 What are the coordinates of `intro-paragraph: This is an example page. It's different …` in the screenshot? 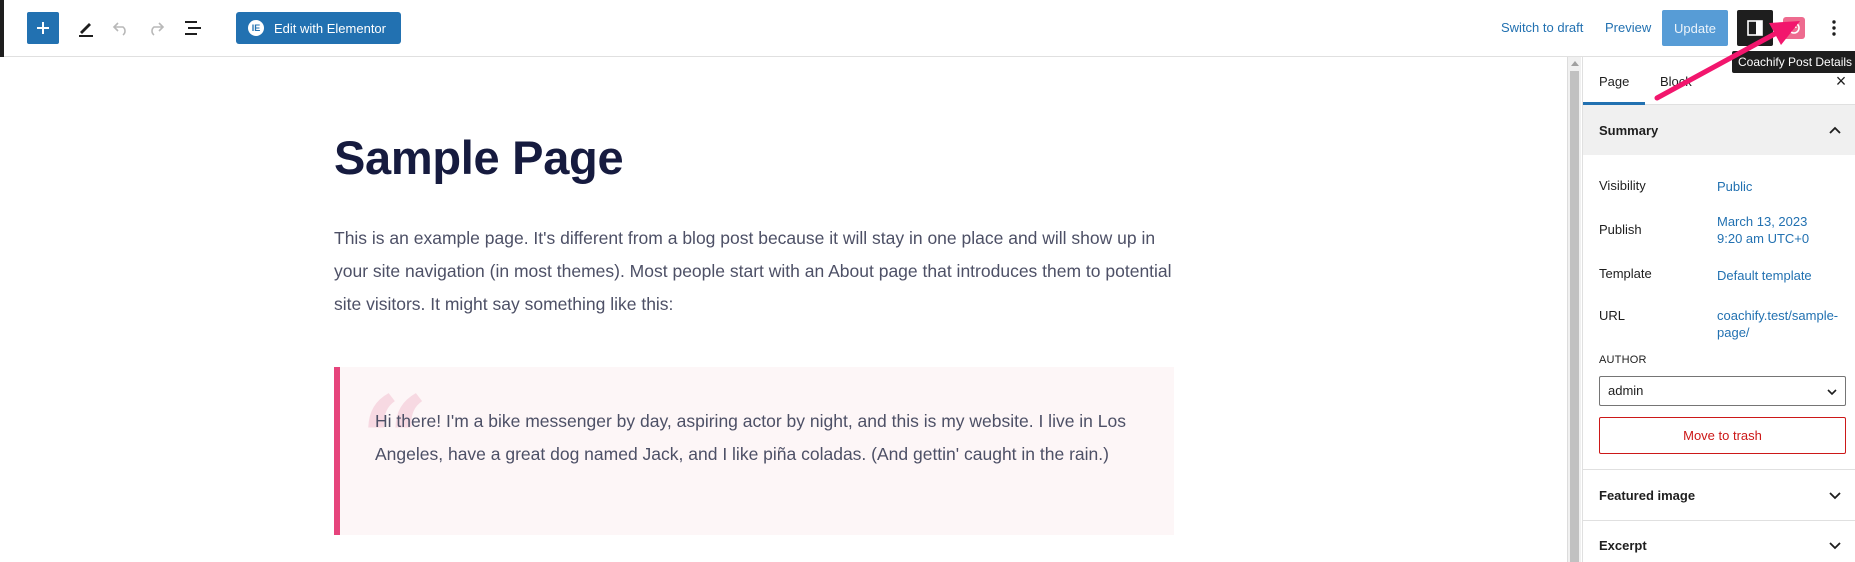 It's located at (754, 271).